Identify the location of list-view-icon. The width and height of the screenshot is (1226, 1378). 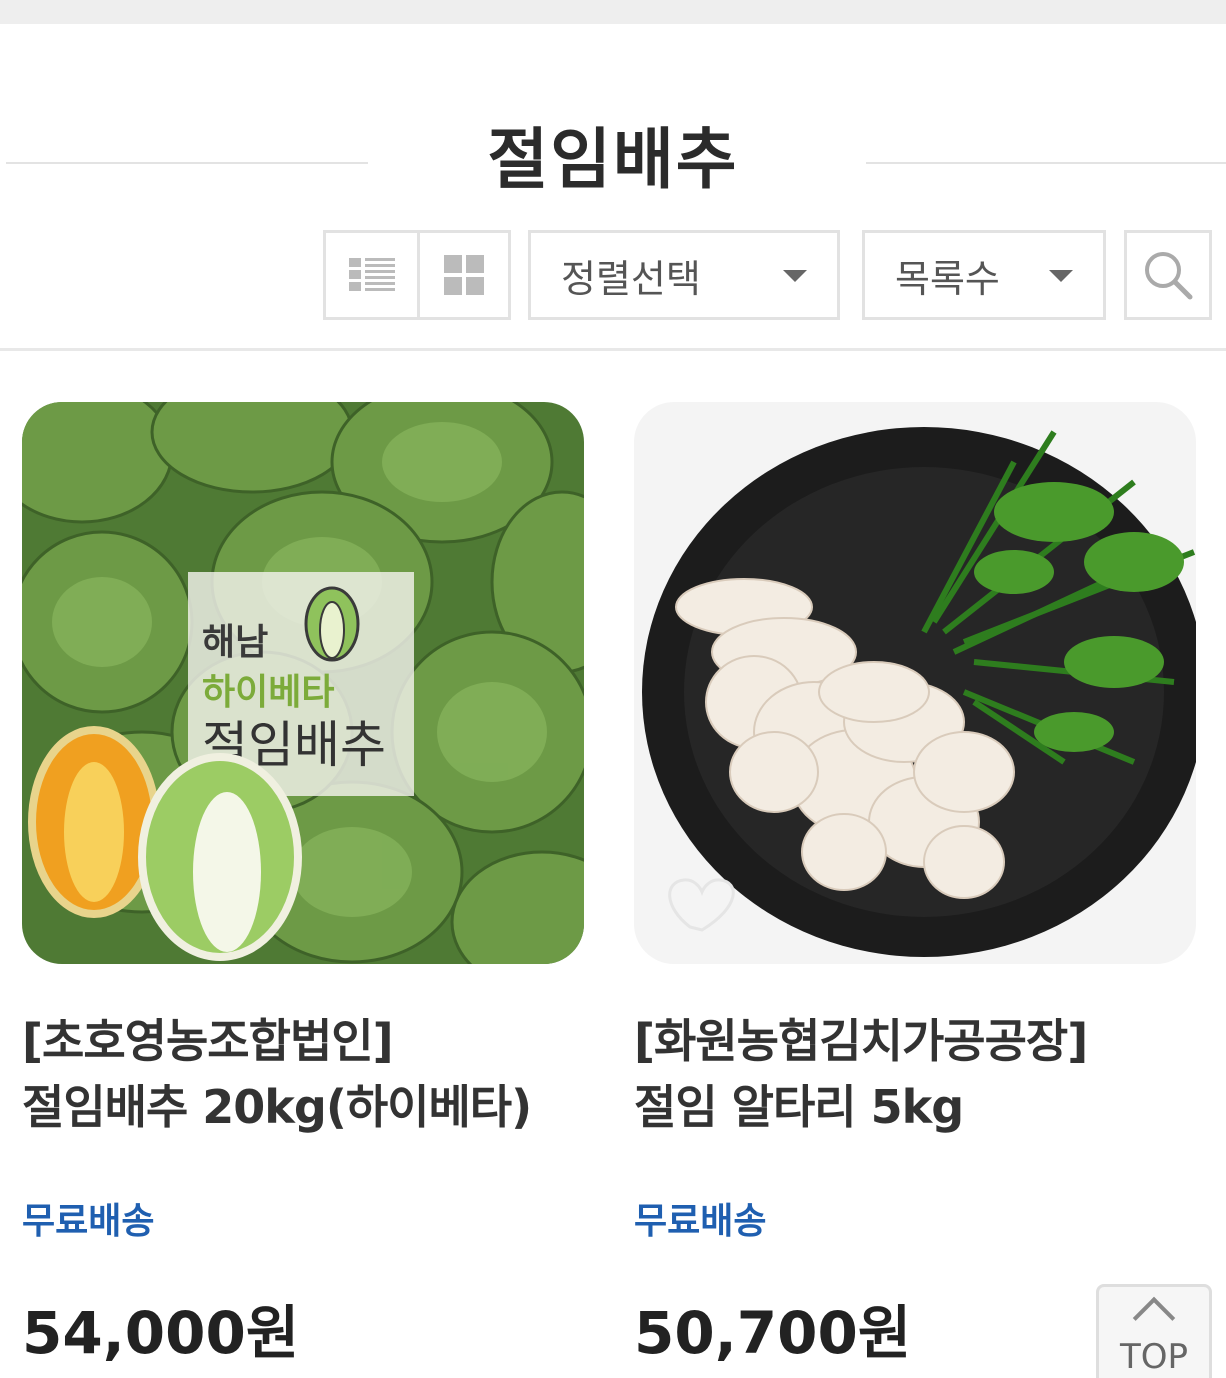
(371, 274).